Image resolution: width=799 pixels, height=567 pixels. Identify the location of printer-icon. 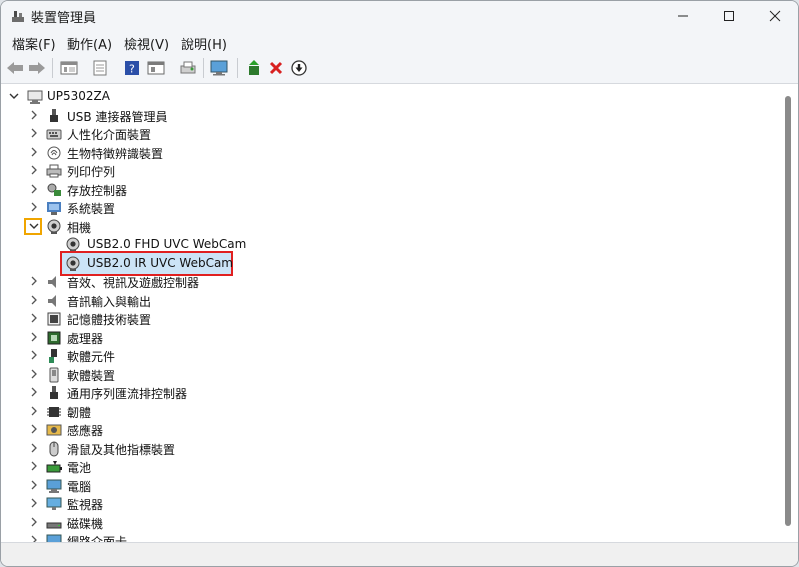
(54, 171).